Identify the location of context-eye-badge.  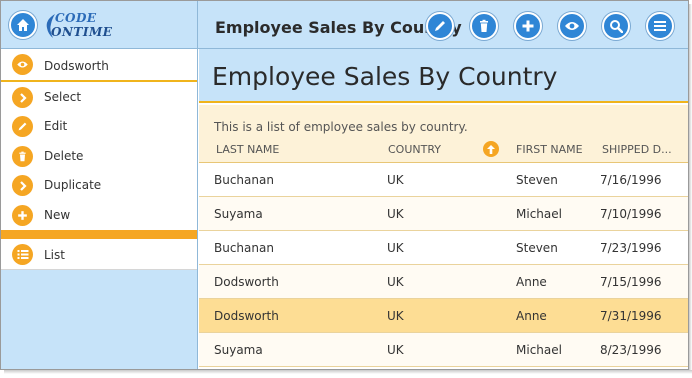
(22, 64).